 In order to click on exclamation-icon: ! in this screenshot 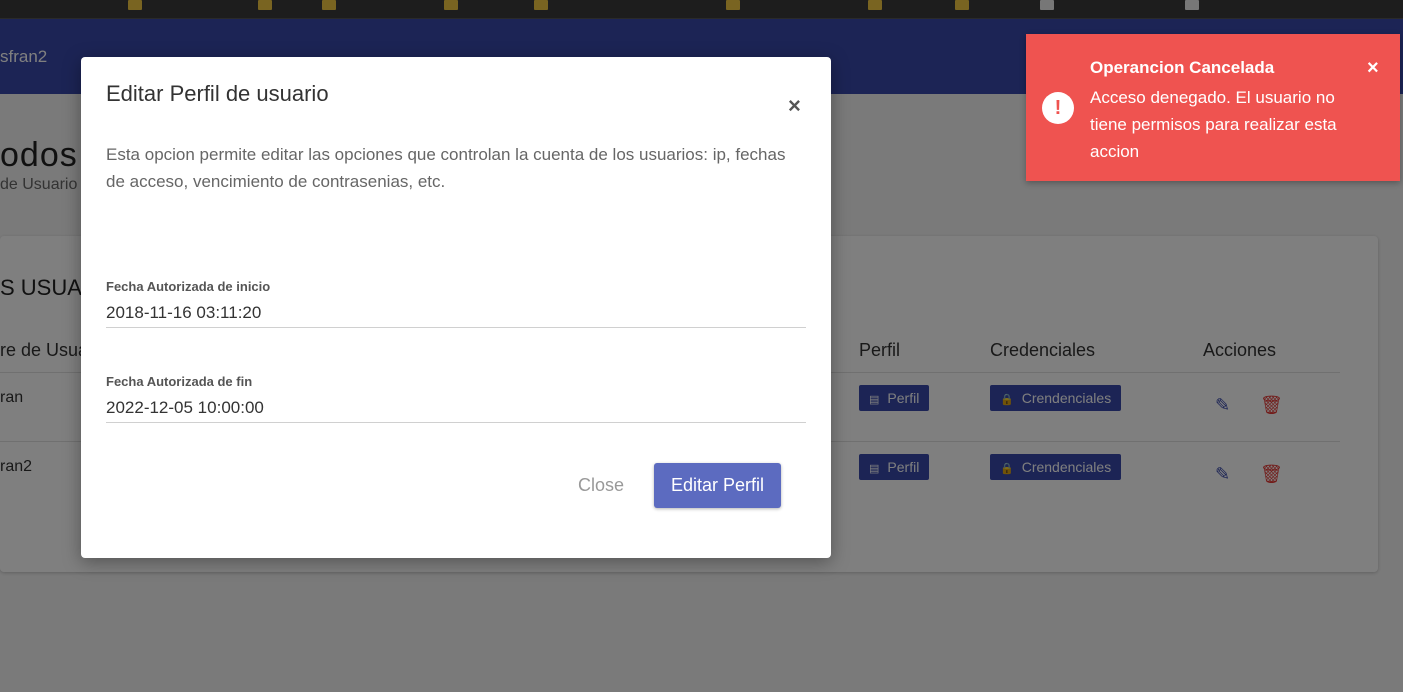, I will do `click(1058, 108)`.